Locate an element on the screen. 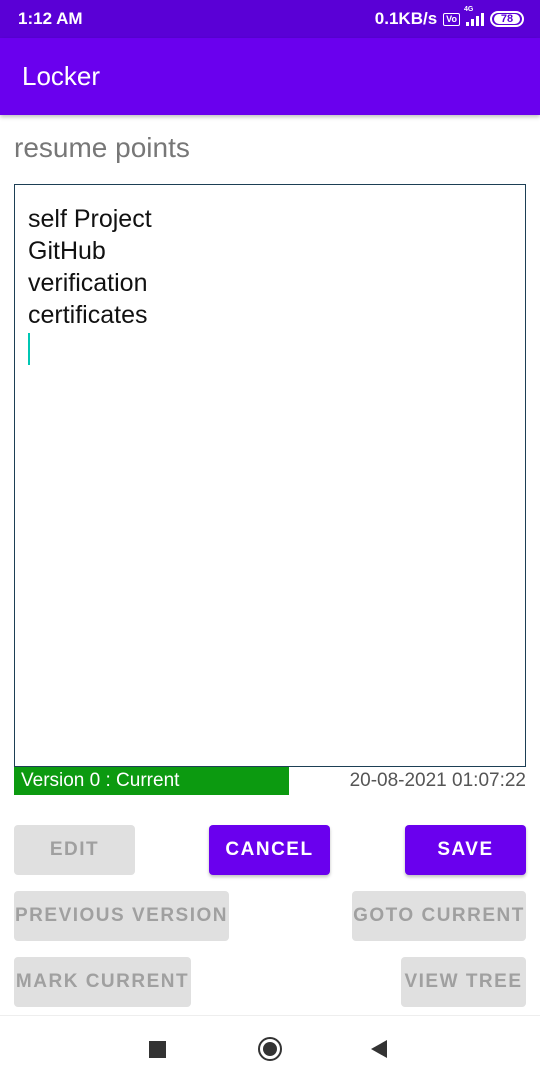 The image size is (540, 1080). cancel-button: CANCEL is located at coordinates (269, 850).